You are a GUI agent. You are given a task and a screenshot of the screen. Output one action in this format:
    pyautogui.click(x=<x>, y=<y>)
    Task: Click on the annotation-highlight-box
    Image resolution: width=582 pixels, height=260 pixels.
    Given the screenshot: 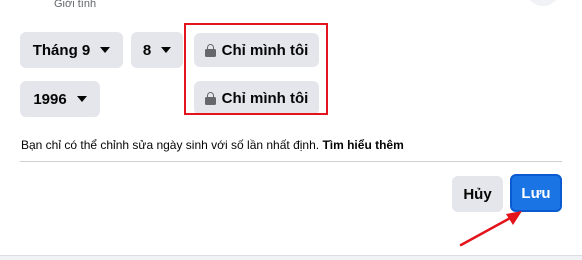 What is the action you would take?
    pyautogui.click(x=256, y=69)
    